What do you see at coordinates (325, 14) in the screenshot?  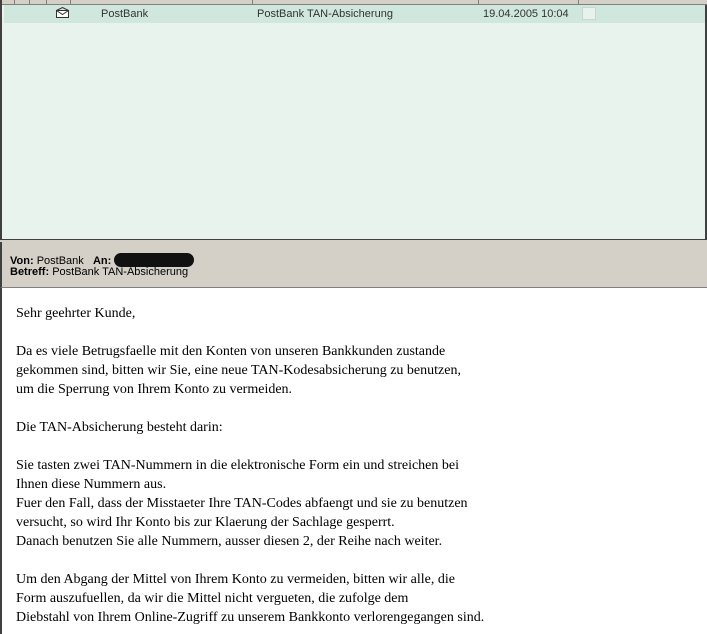 I see `message-subject: PostBank TAN-Absicherung` at bounding box center [325, 14].